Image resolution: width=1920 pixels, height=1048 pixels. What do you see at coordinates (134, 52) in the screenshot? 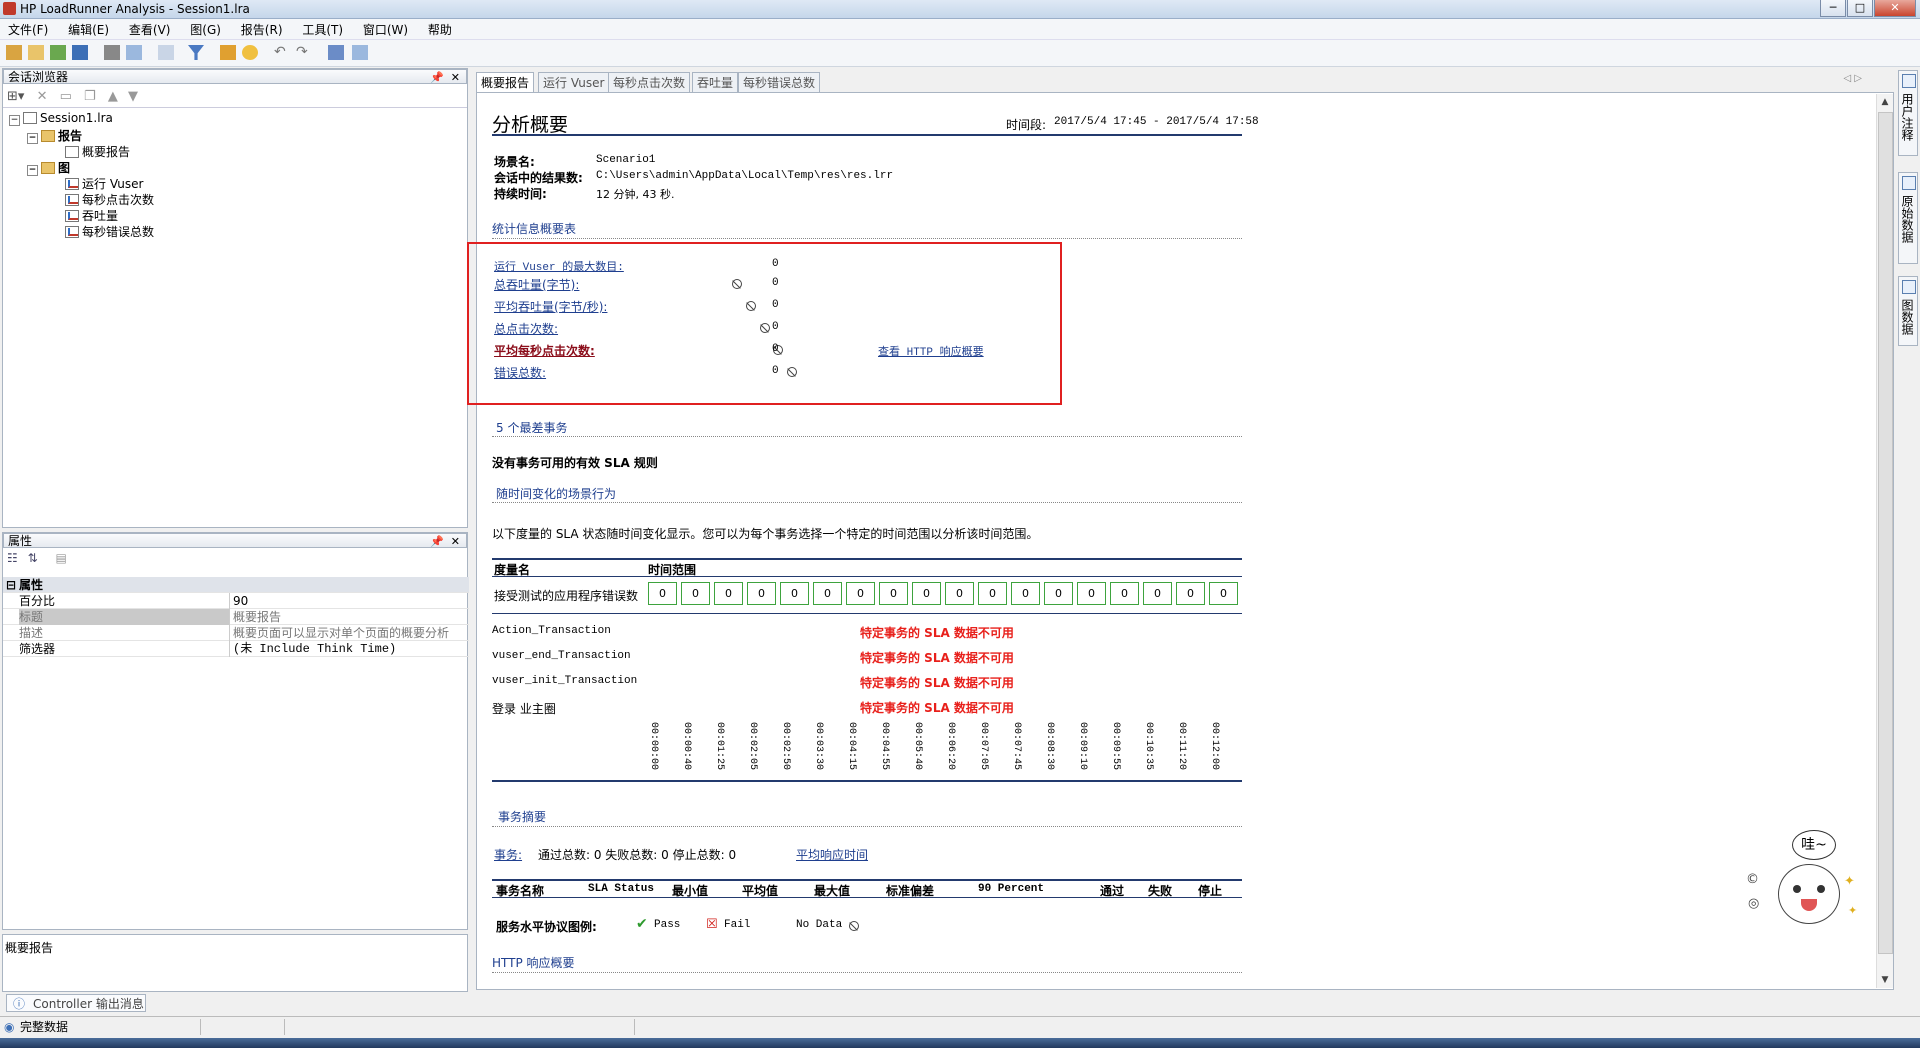
I see `print-preview-icon` at bounding box center [134, 52].